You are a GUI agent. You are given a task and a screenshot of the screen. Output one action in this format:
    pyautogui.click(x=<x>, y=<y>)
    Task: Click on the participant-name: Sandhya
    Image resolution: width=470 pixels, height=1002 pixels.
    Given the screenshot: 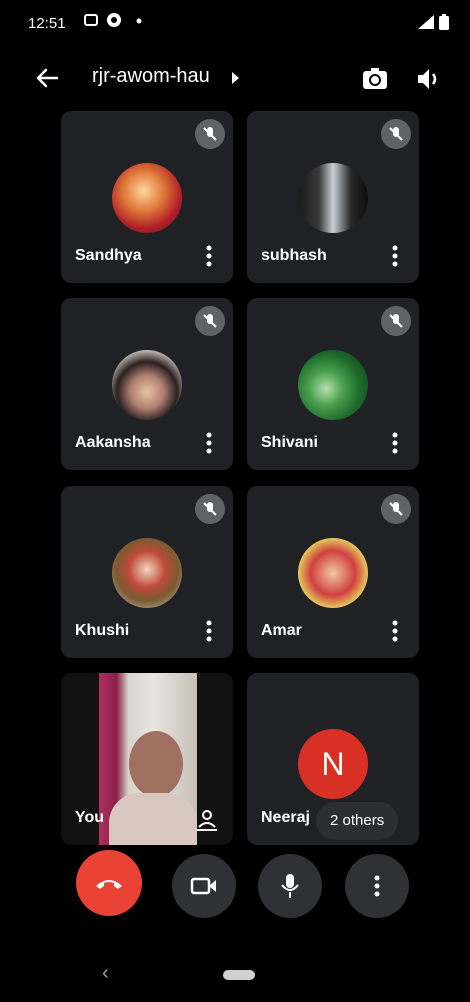 What is the action you would take?
    pyautogui.click(x=108, y=255)
    